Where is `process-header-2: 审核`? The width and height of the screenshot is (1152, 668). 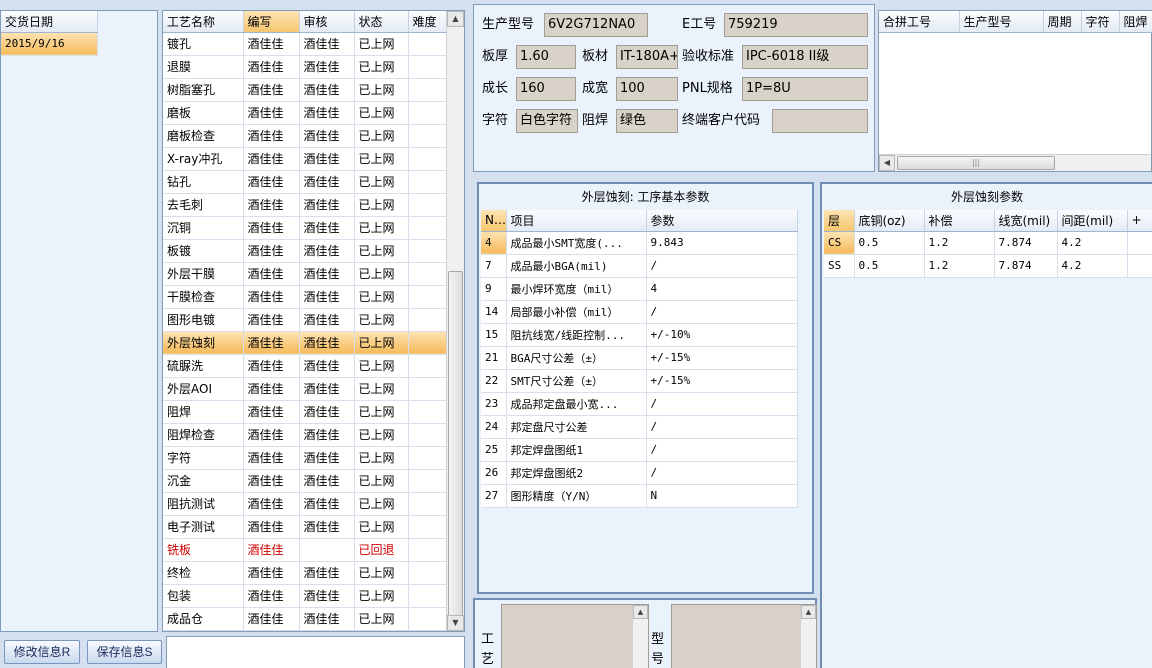 process-header-2: 审核 is located at coordinates (327, 22).